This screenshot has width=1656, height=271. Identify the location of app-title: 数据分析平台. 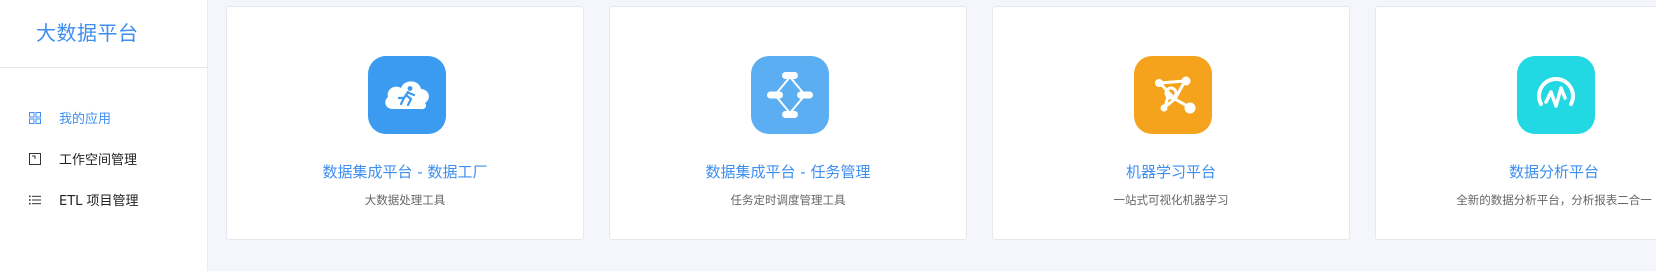
(1553, 172).